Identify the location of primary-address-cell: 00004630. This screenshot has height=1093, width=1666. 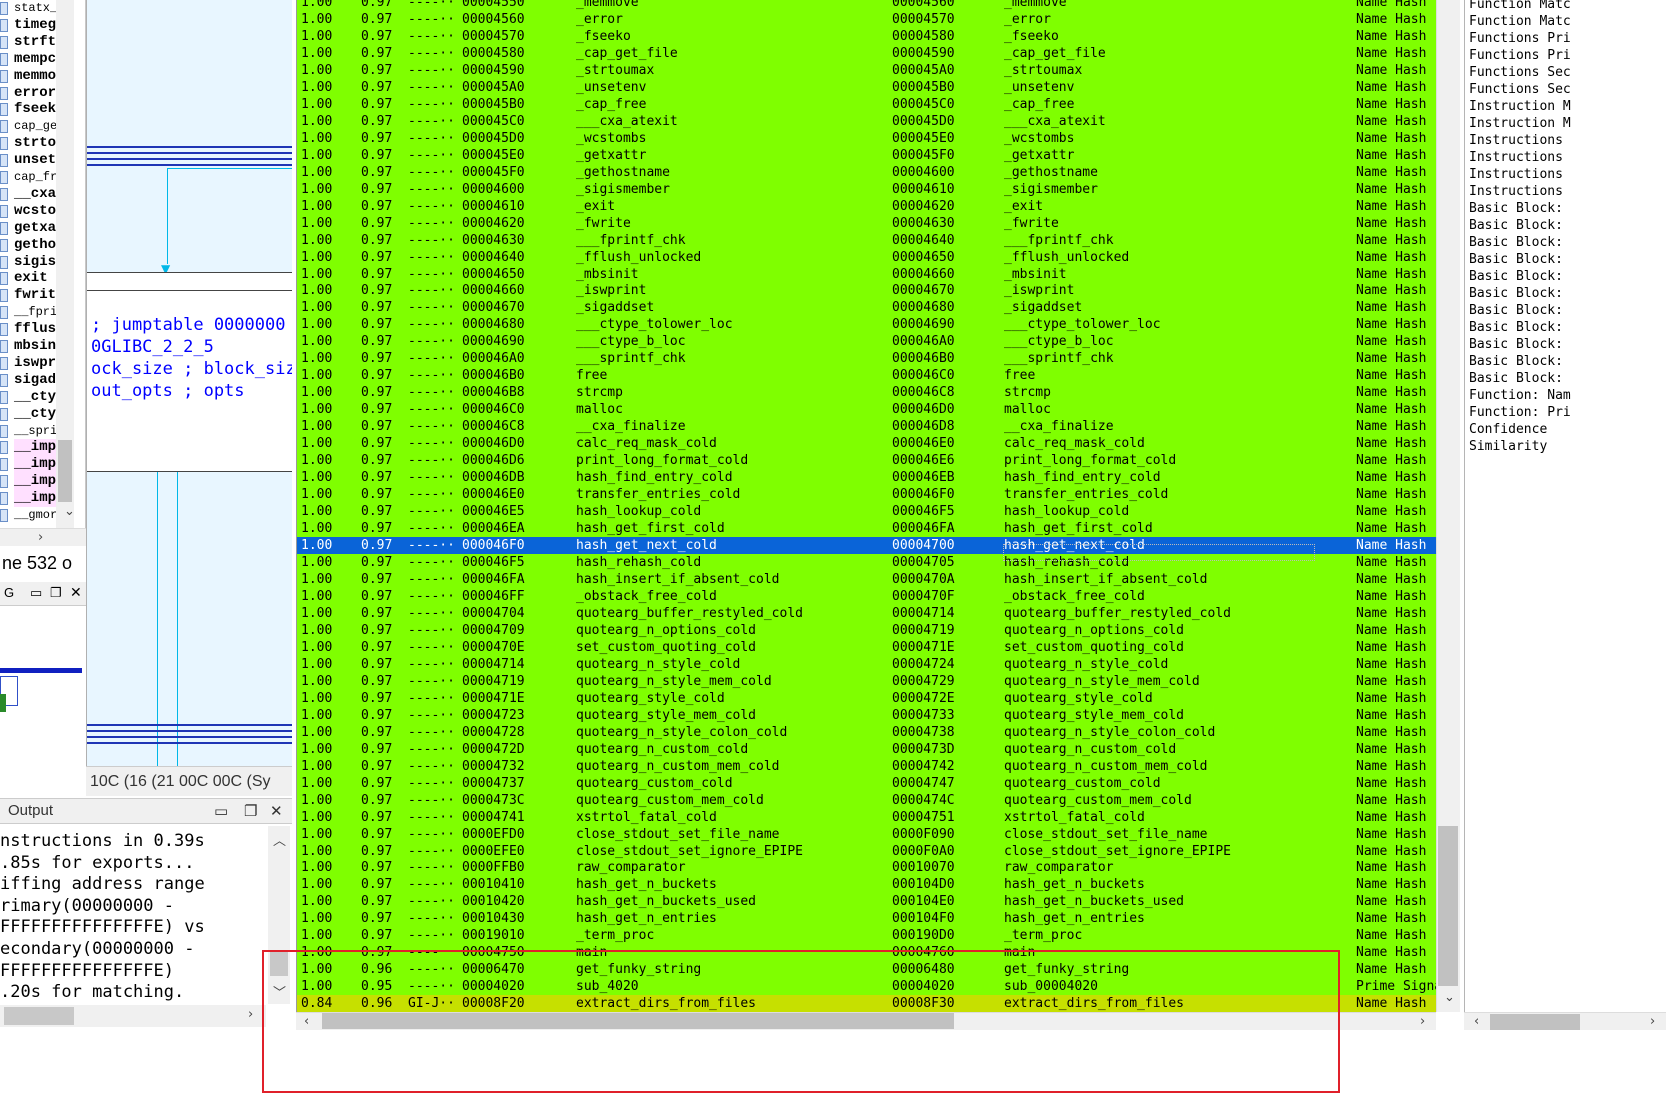
(493, 240).